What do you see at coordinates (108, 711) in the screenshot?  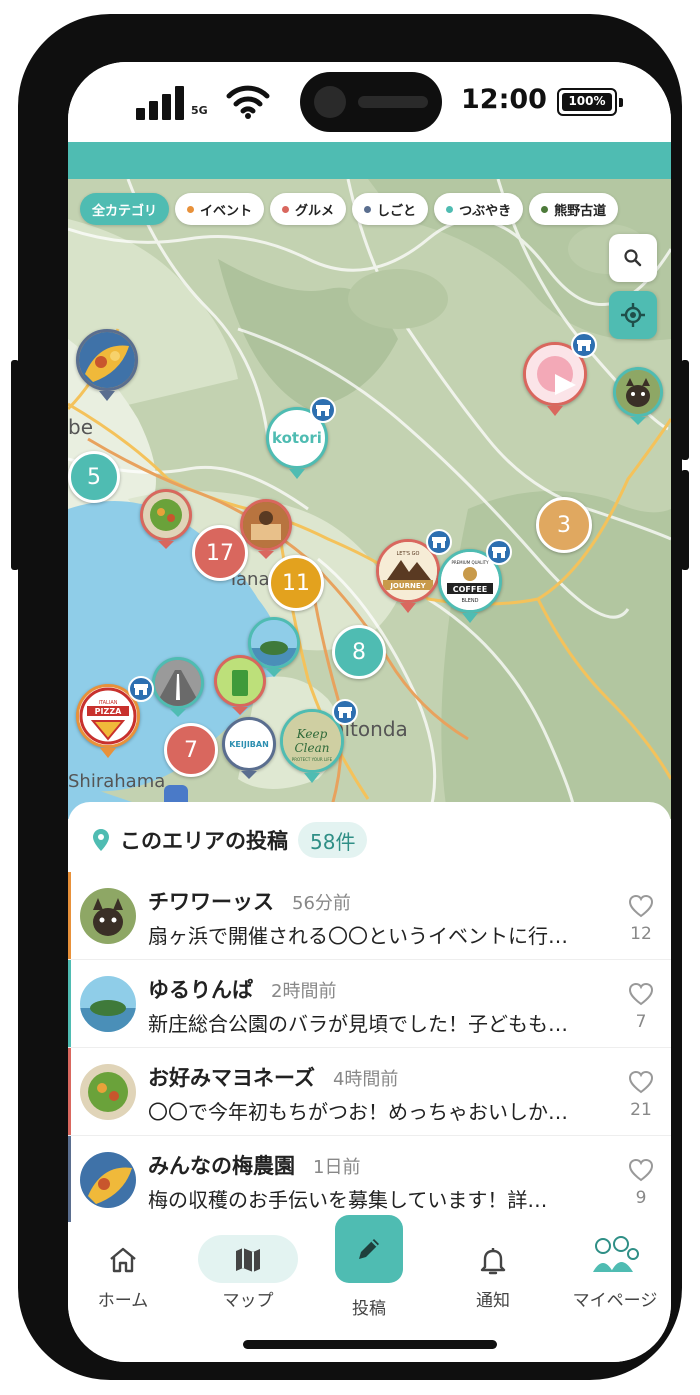 I see `pizza-logo-text: PIZZA` at bounding box center [108, 711].